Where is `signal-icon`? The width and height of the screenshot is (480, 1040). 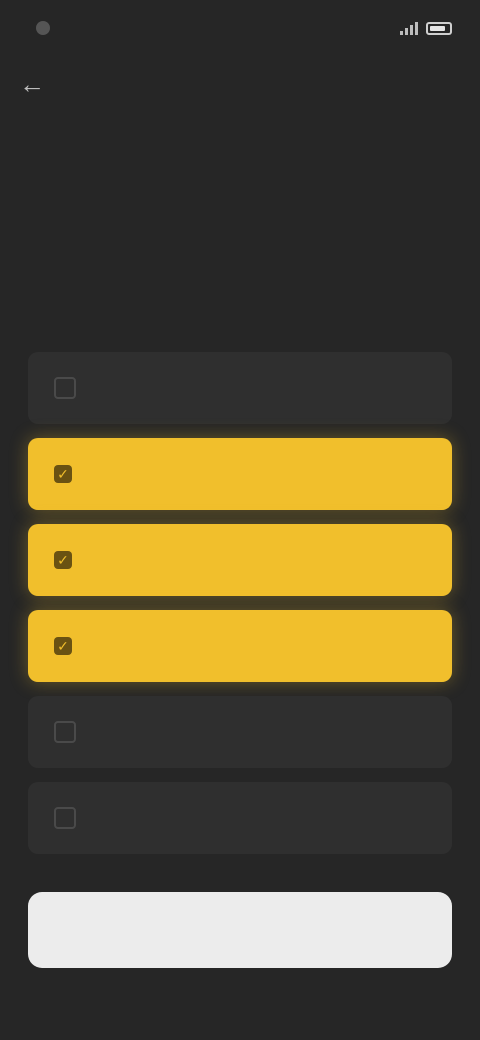 signal-icon is located at coordinates (409, 28).